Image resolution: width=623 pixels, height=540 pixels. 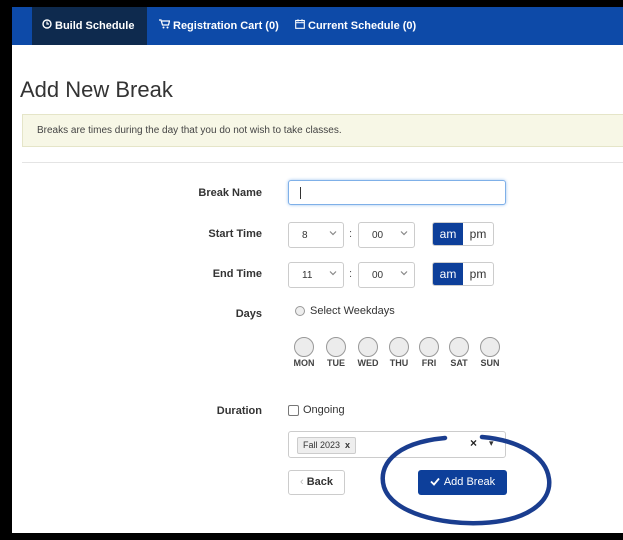 What do you see at coordinates (95, 26) in the screenshot?
I see `tab-label: Build Schedule` at bounding box center [95, 26].